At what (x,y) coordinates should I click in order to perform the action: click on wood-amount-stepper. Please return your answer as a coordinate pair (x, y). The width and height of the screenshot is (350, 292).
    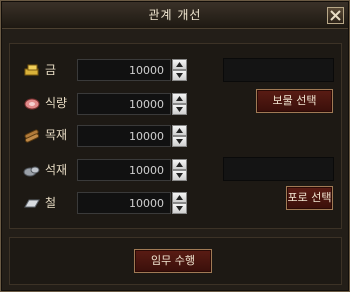
    Looking at the image, I should click on (179, 136).